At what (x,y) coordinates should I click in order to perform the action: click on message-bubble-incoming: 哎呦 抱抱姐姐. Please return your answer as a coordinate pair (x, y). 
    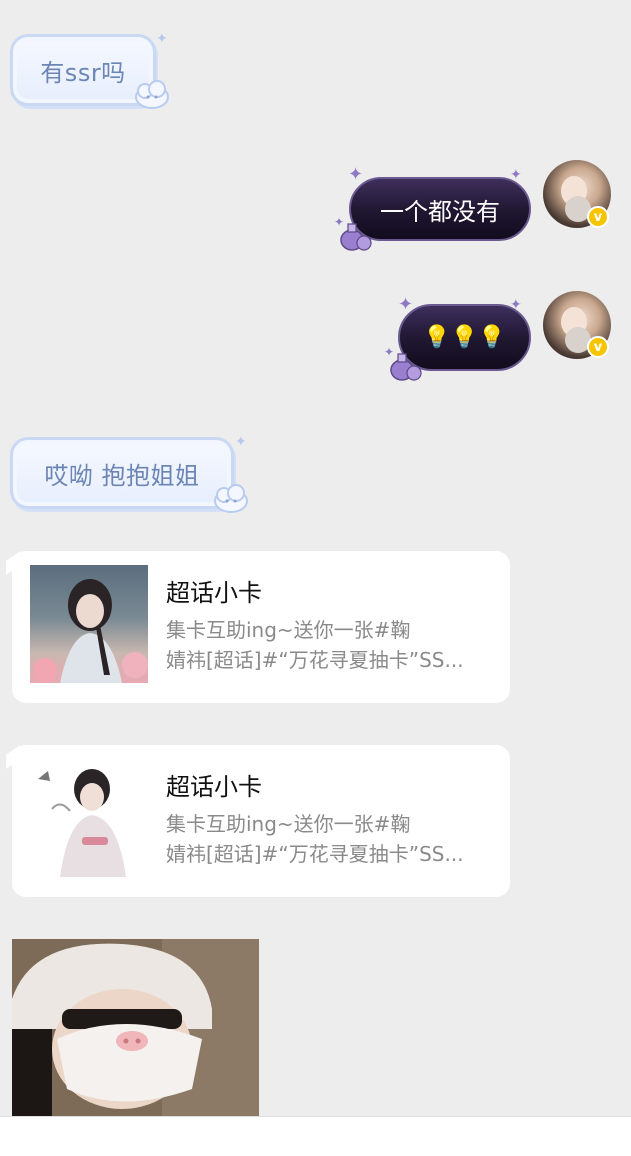
    Looking at the image, I should click on (122, 473).